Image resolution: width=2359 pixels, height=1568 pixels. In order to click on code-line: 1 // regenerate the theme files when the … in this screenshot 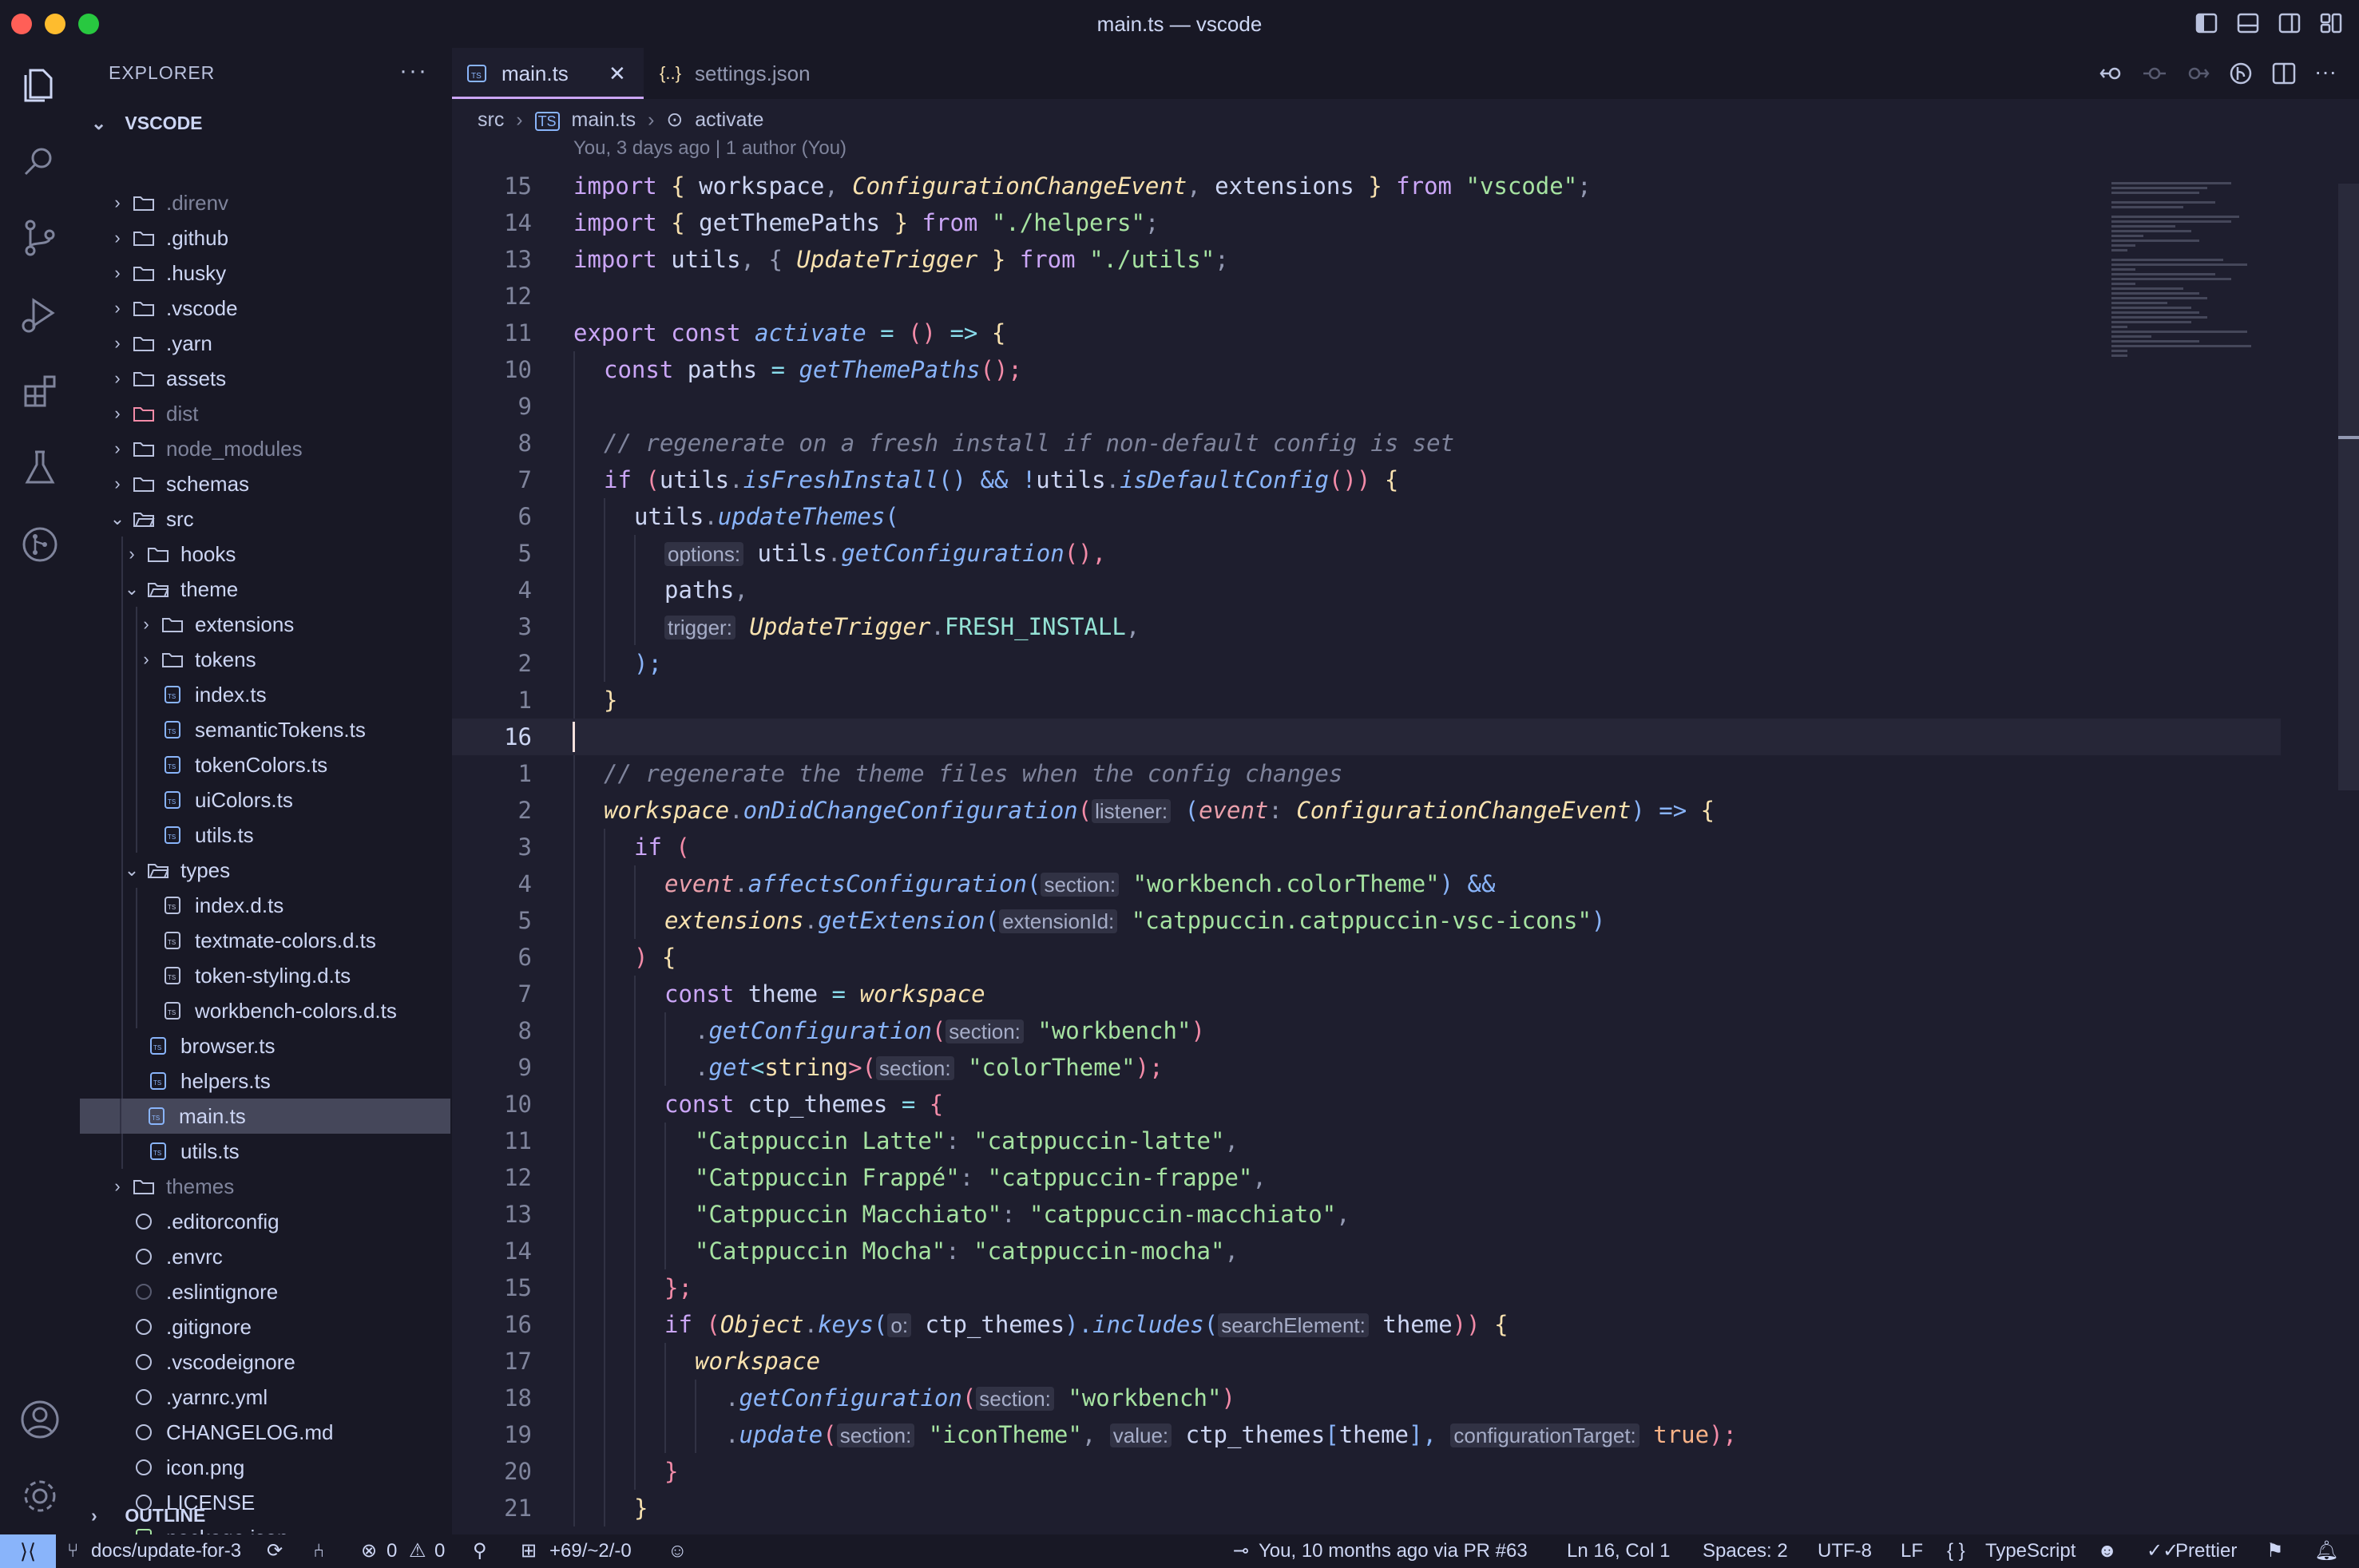, I will do `click(1366, 774)`.